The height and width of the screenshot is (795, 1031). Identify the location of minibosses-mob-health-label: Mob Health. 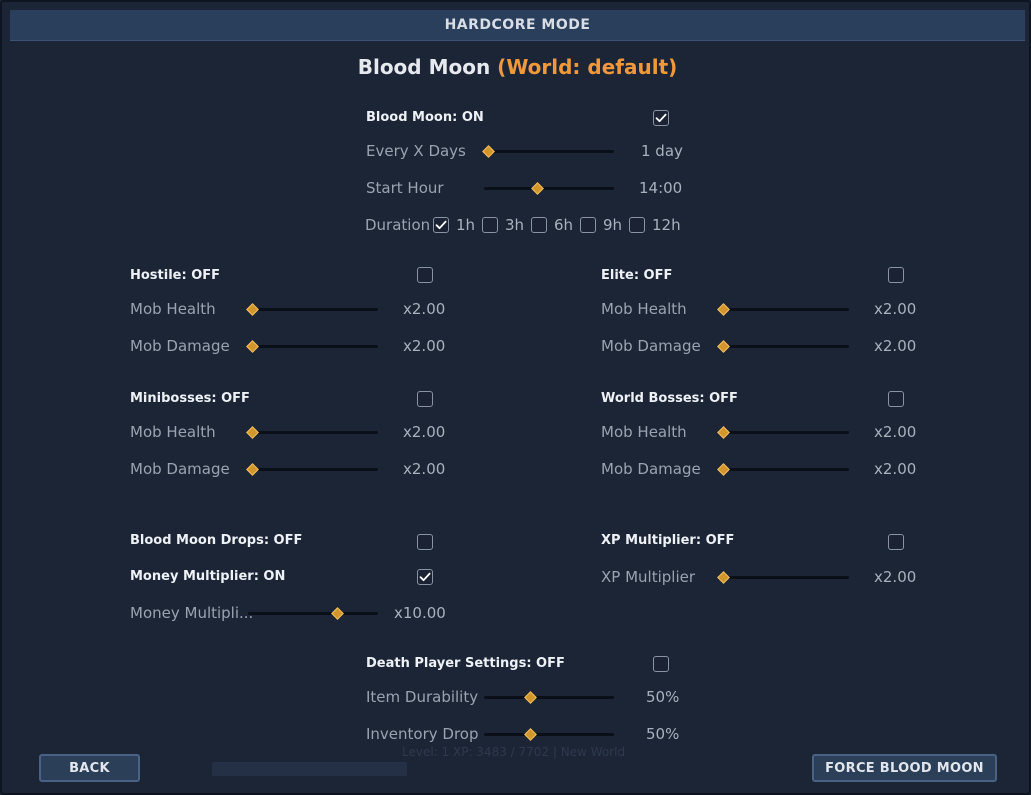
(173, 432).